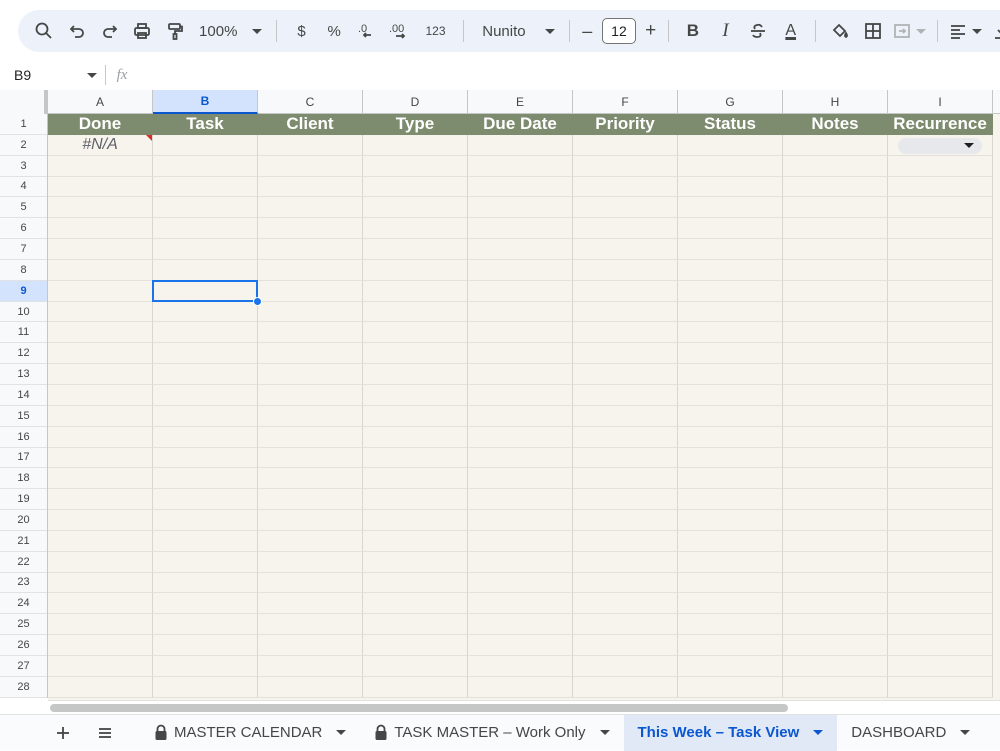 The height and width of the screenshot is (751, 1000). Describe the element at coordinates (415, 102) in the screenshot. I see `column-header-d: D` at that location.